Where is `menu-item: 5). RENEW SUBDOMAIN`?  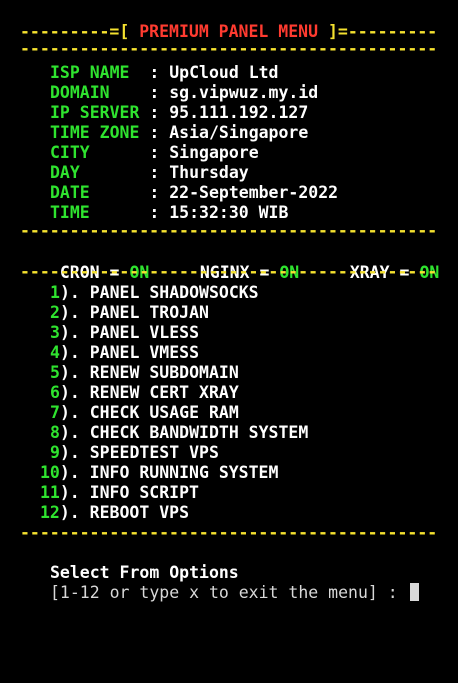
menu-item: 5). RENEW SUBDOMAIN is located at coordinates (144, 373).